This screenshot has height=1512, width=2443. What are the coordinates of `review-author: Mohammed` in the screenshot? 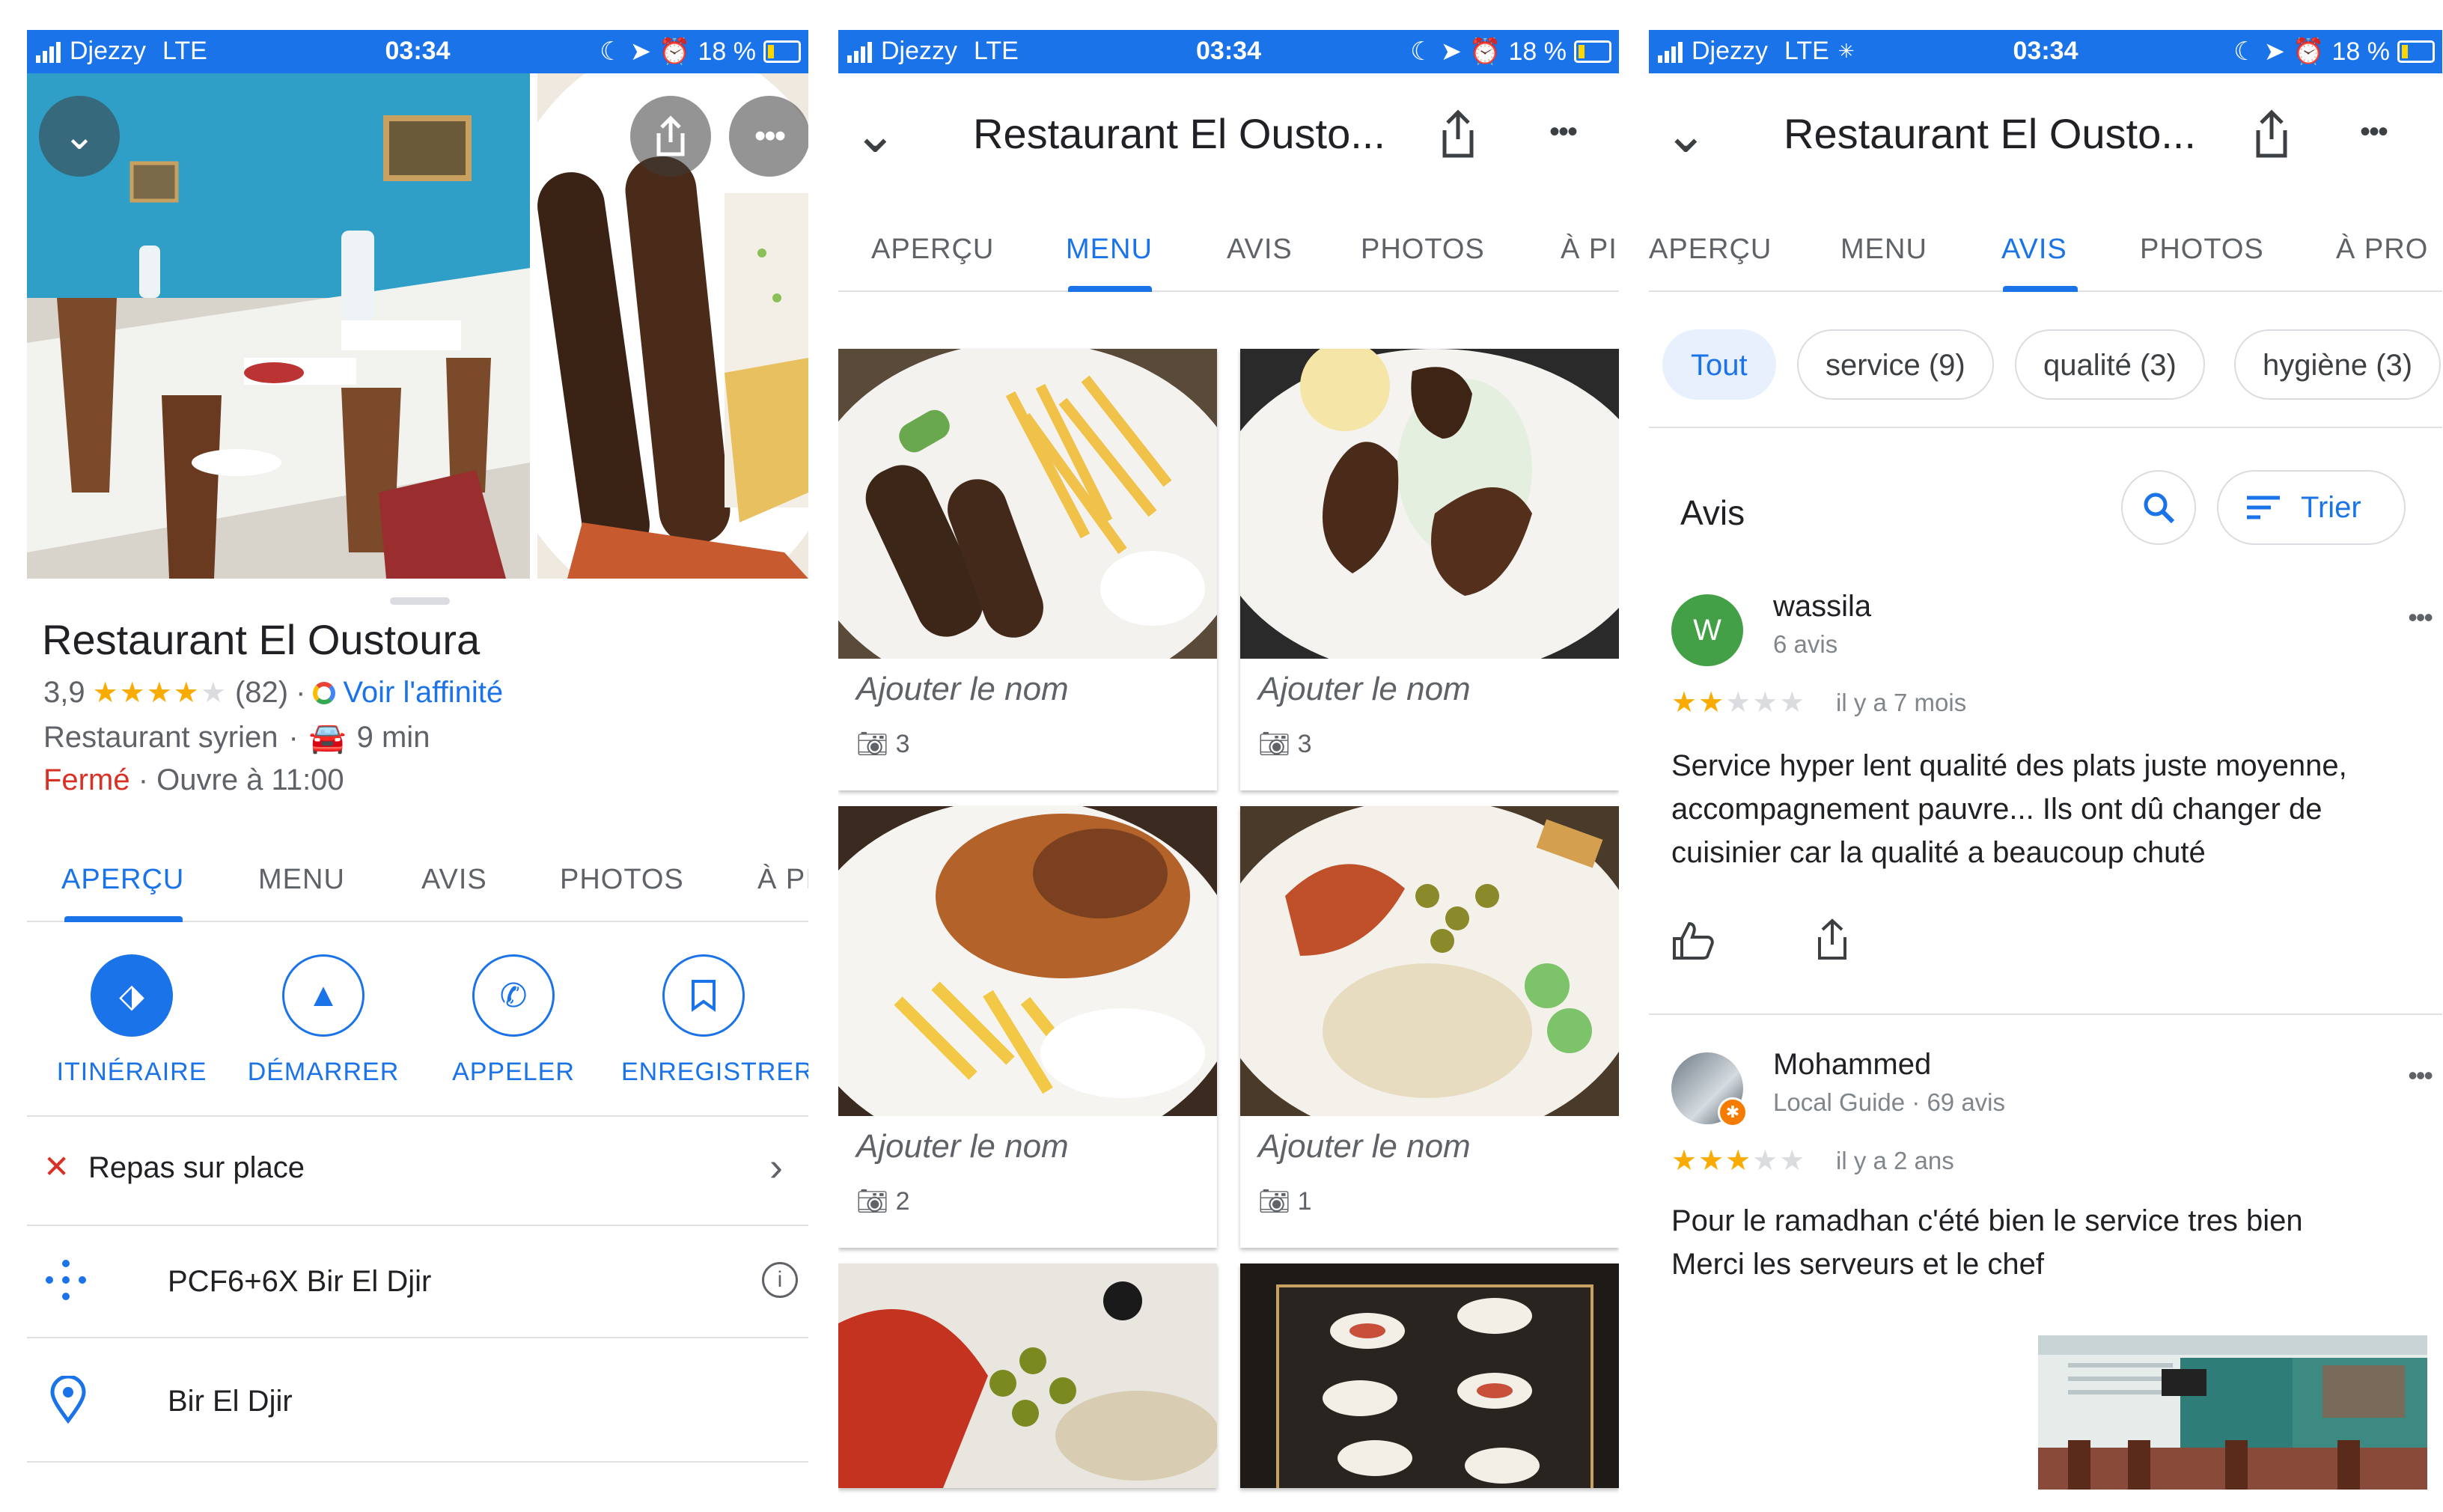 It's located at (1852, 1065).